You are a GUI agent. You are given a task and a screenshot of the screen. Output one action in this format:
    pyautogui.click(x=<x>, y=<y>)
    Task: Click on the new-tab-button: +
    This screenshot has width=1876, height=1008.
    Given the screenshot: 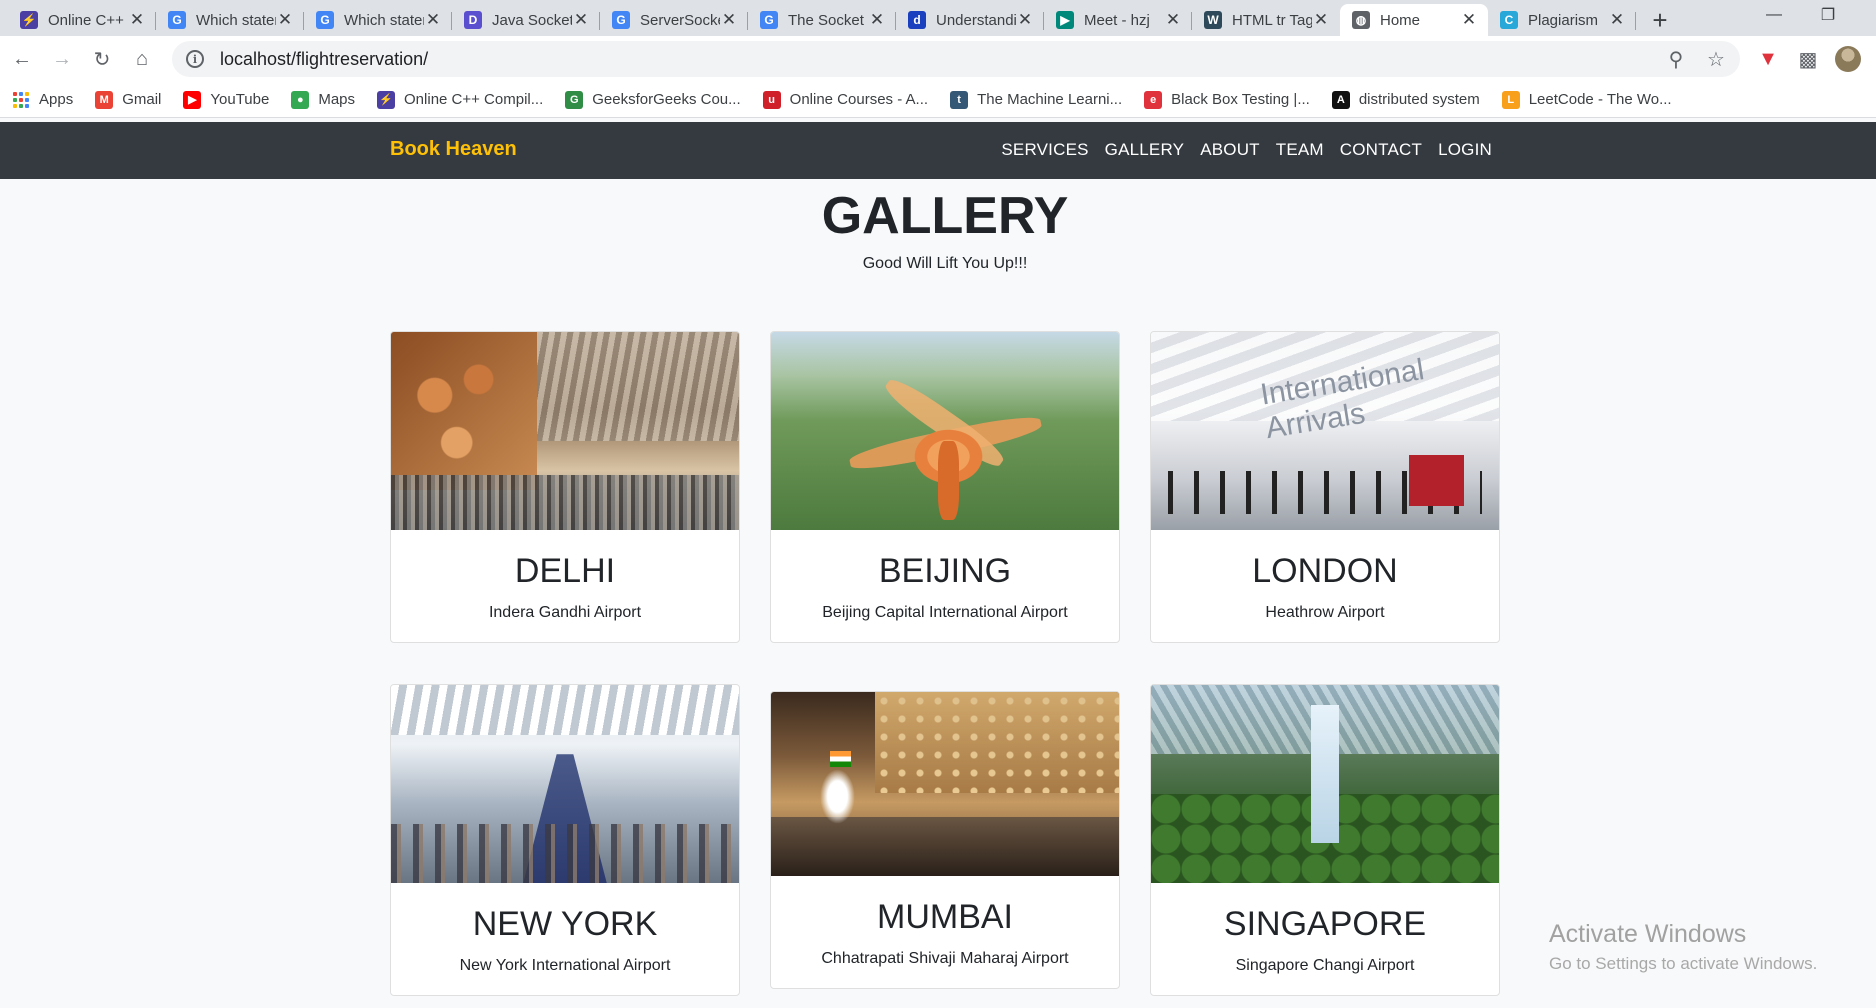 What is the action you would take?
    pyautogui.click(x=1660, y=20)
    